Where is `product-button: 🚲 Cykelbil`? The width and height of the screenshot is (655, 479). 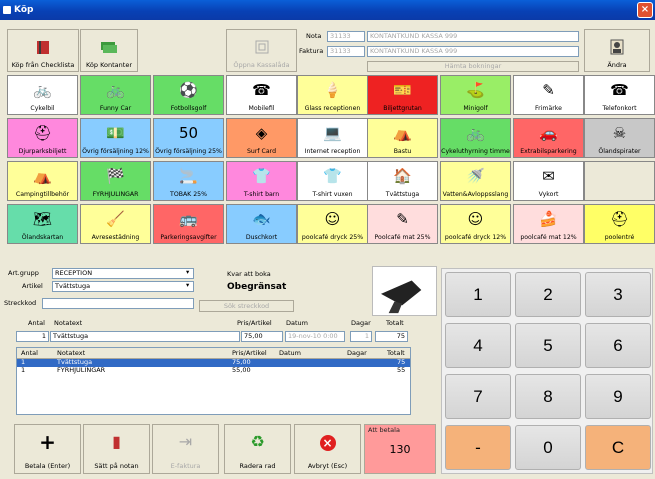 product-button: 🚲 Cykelbil is located at coordinates (42, 95).